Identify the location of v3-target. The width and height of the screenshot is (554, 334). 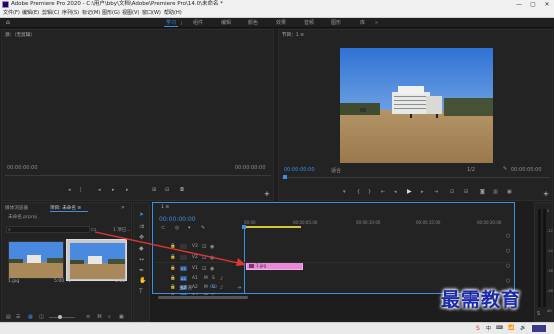
(183, 246).